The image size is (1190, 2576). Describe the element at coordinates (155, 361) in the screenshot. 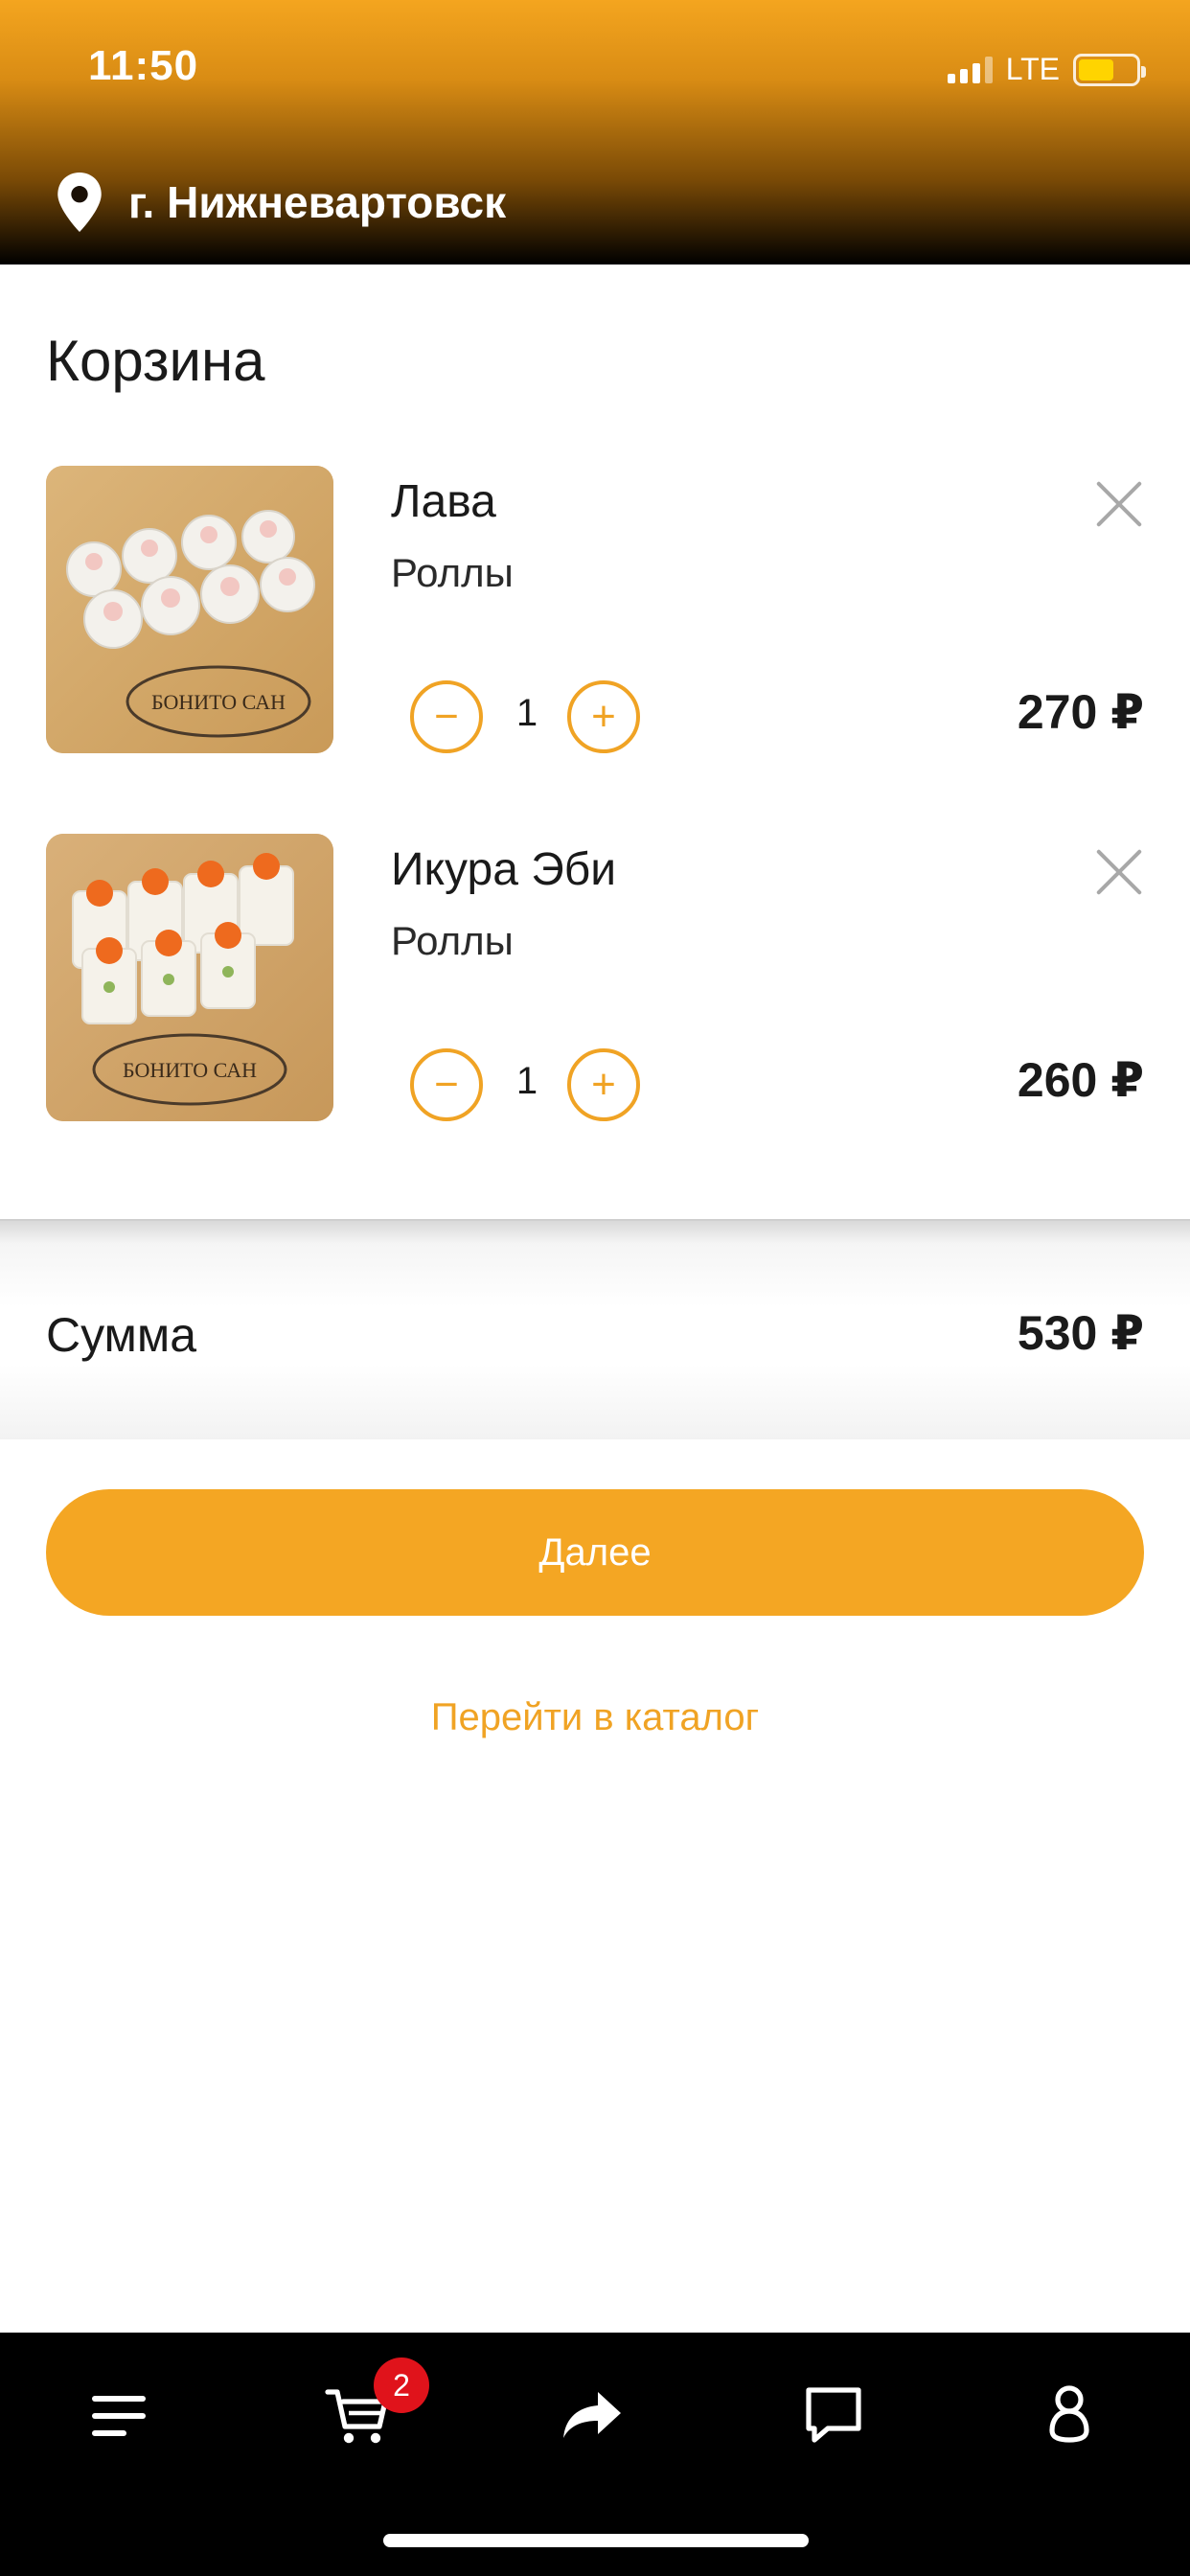

I see `page-title: Корзина` at that location.